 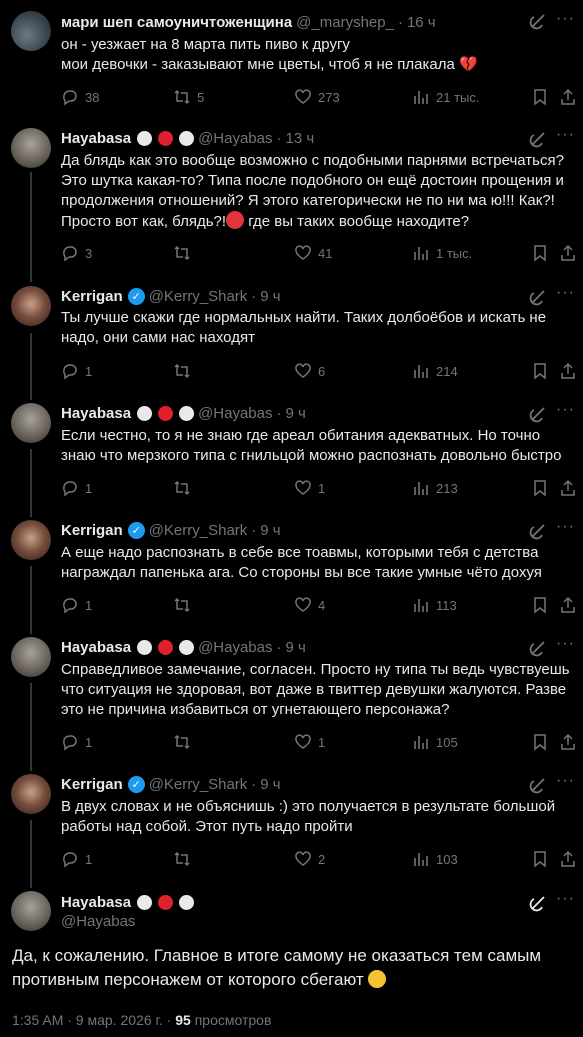 What do you see at coordinates (309, 605) in the screenshot?
I see `like-button: 4` at bounding box center [309, 605].